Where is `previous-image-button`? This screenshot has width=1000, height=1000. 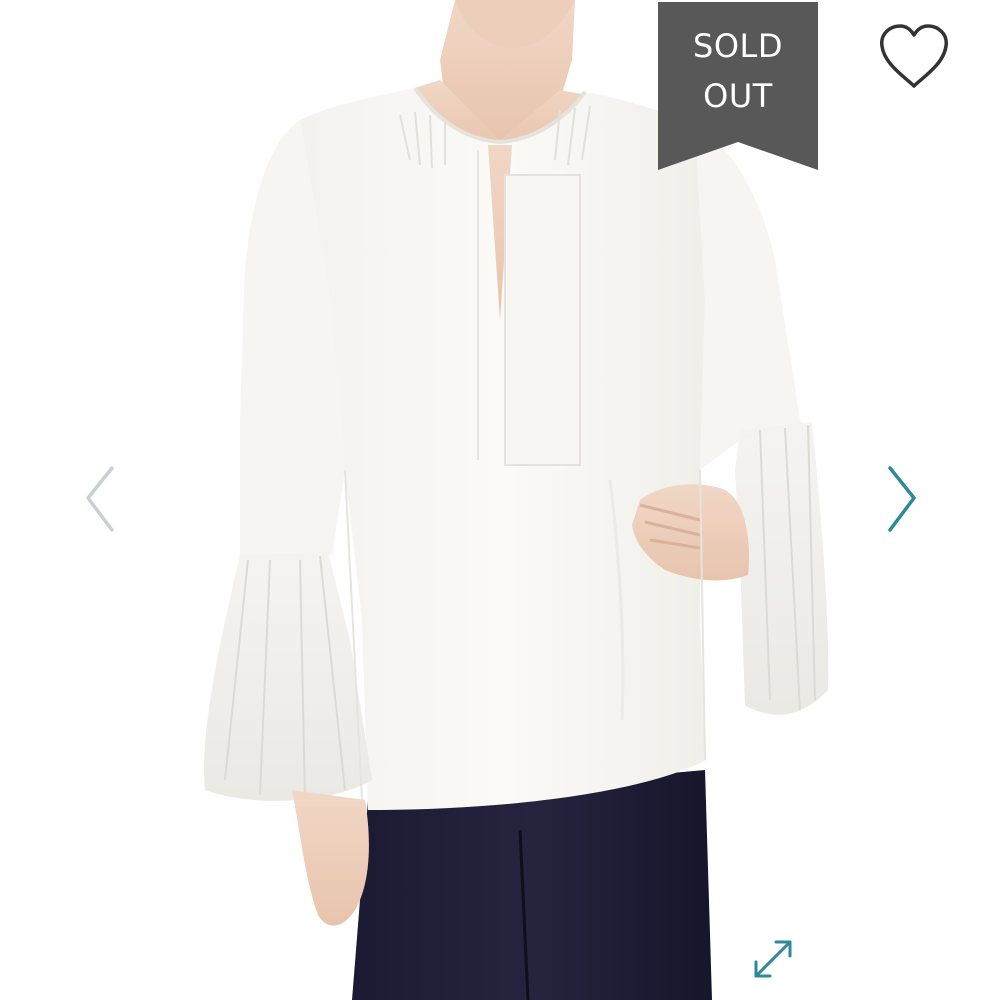
previous-image-button is located at coordinates (101, 500).